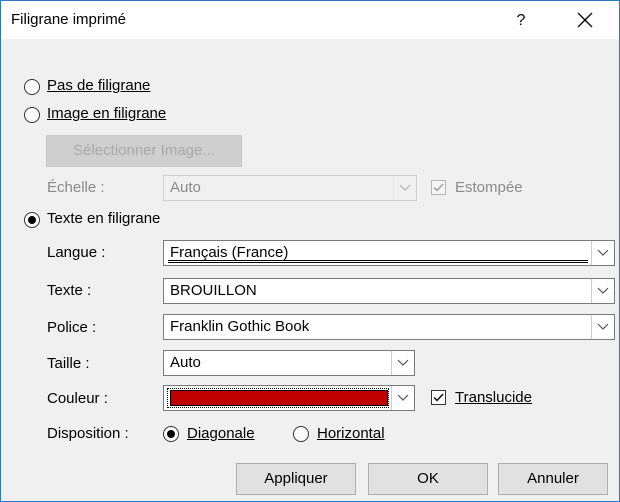 The width and height of the screenshot is (620, 502). I want to click on close-icon, so click(585, 20).